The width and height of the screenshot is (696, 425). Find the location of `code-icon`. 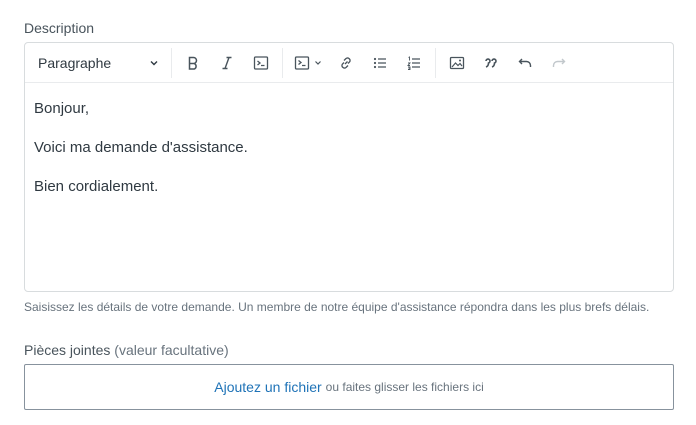

code-icon is located at coordinates (261, 62).